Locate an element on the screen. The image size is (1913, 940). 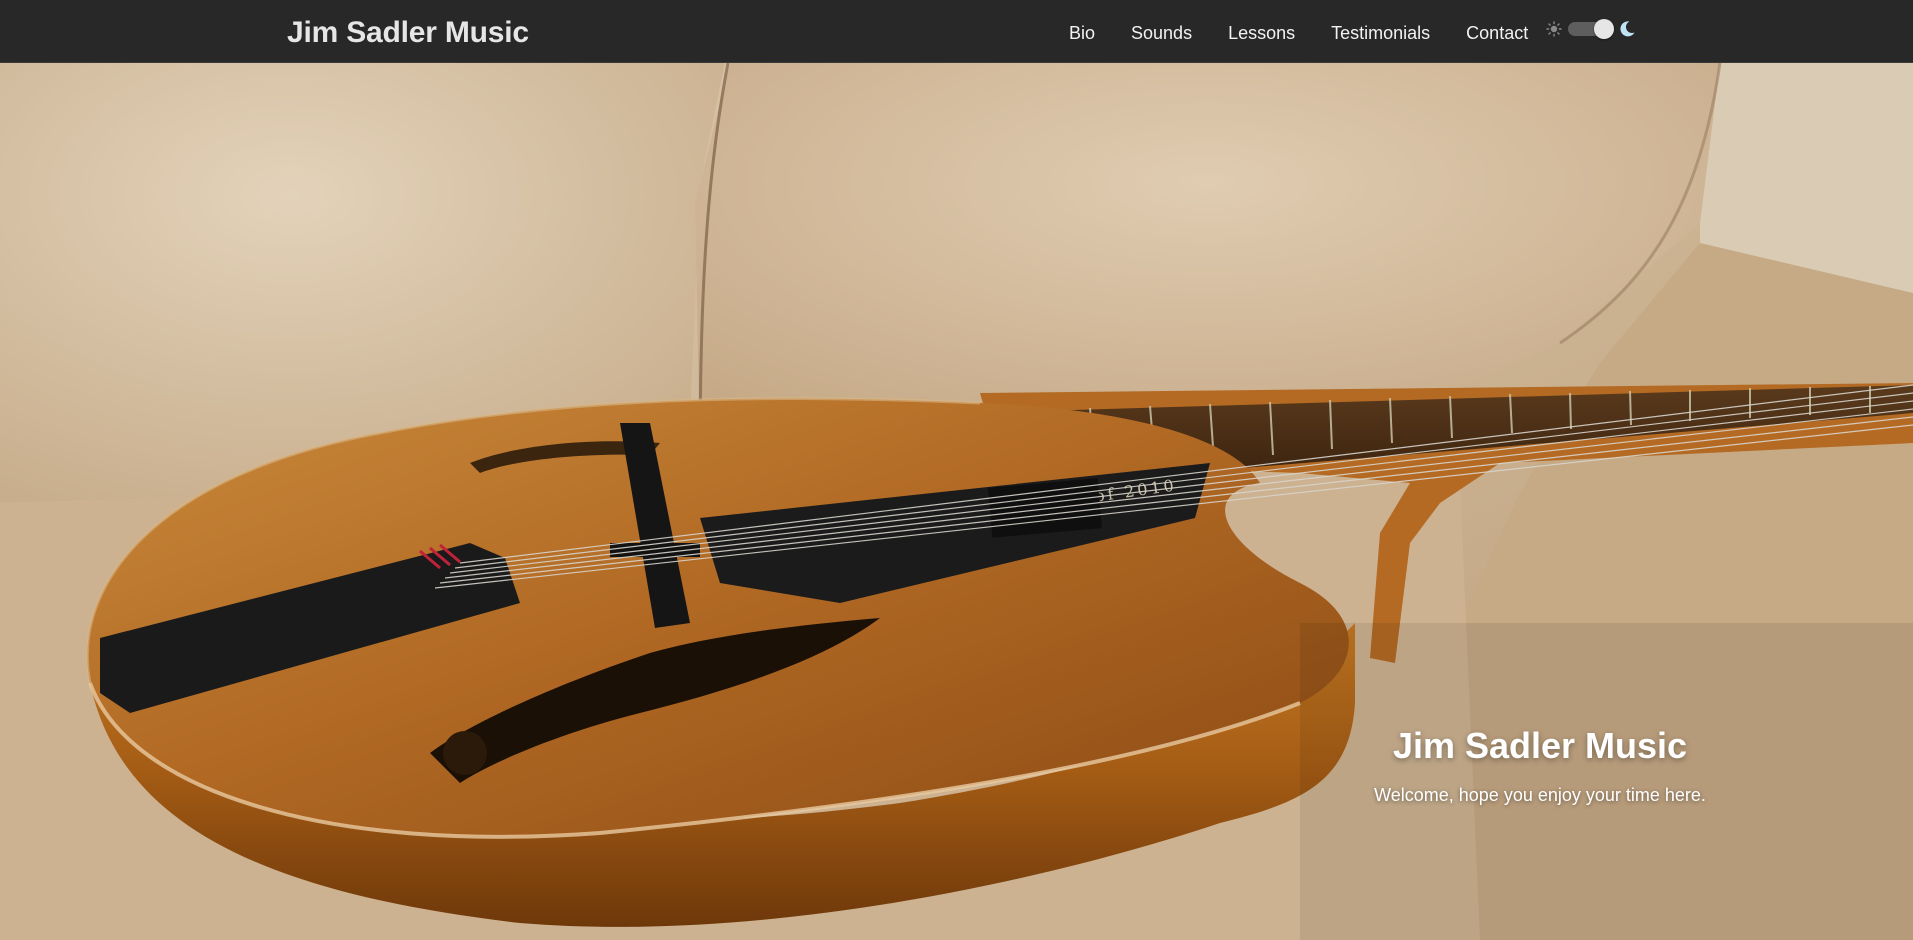
nav-link-bio: Bio is located at coordinates (1082, 33).